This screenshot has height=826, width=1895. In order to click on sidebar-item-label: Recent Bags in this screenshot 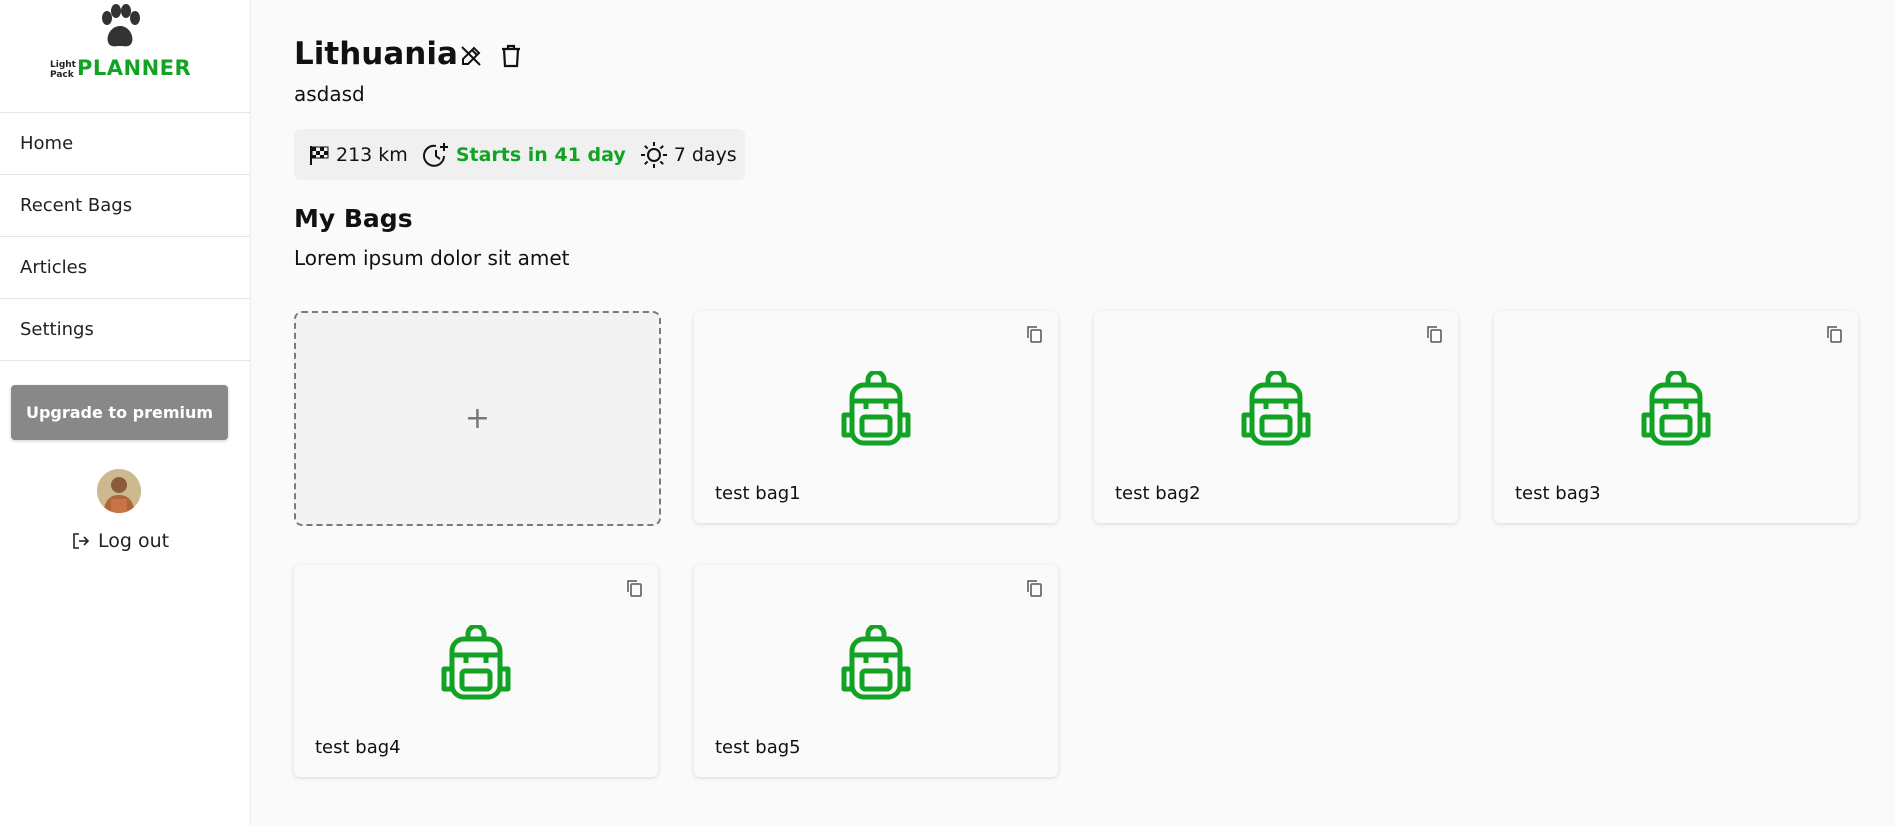, I will do `click(76, 205)`.